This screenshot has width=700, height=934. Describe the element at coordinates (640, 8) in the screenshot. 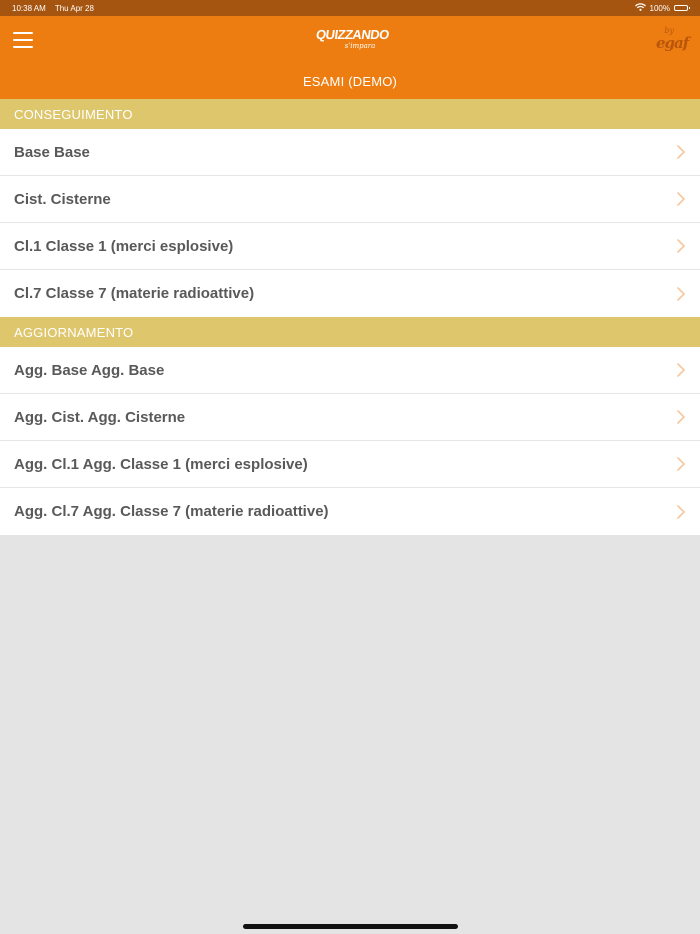

I see `wifi-icon` at that location.